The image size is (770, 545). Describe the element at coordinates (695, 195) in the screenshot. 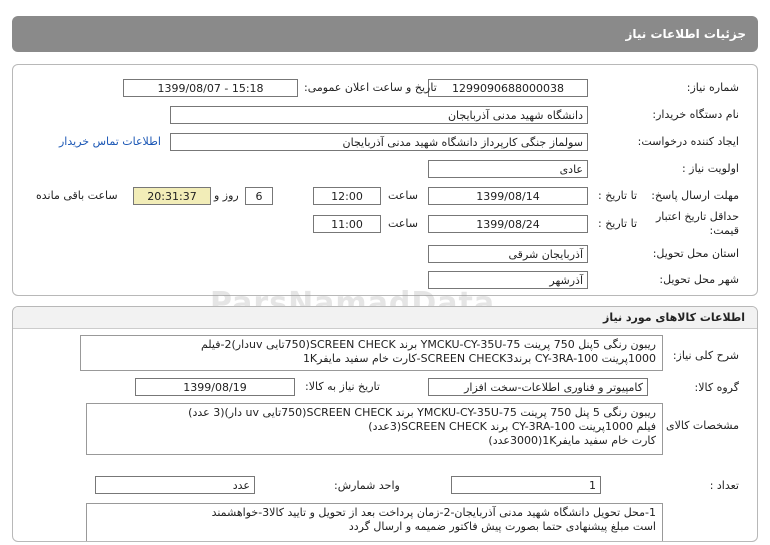

I see `deadline-label: مهلت ارسال پاسخ:` at that location.